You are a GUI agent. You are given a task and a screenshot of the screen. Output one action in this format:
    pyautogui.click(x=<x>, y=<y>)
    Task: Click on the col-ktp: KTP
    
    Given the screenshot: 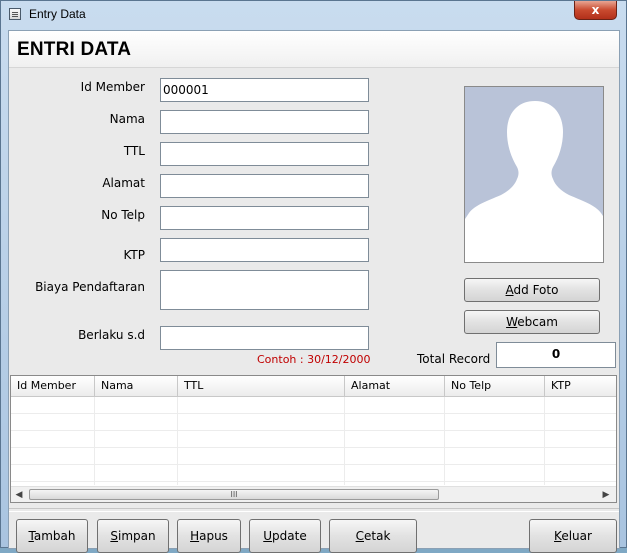 What is the action you would take?
    pyautogui.click(x=580, y=386)
    